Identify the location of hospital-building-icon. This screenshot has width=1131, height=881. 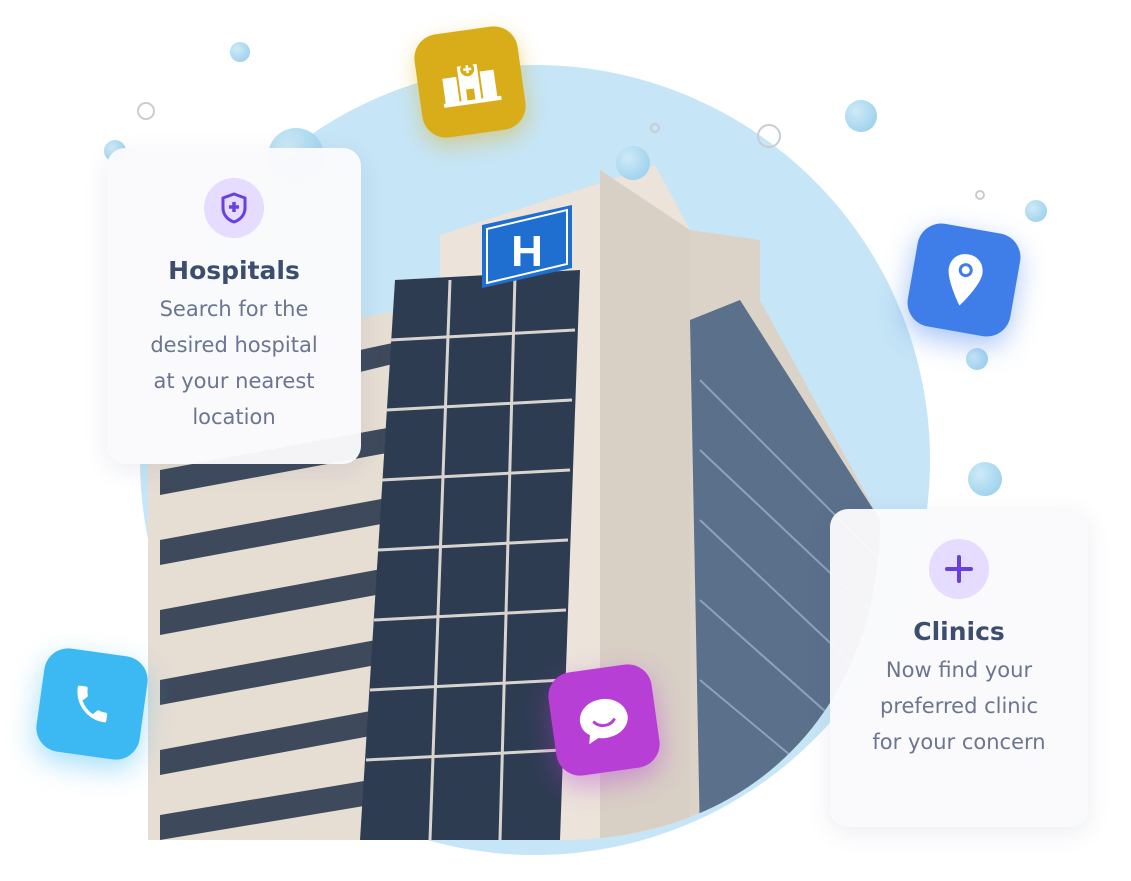
(472, 85).